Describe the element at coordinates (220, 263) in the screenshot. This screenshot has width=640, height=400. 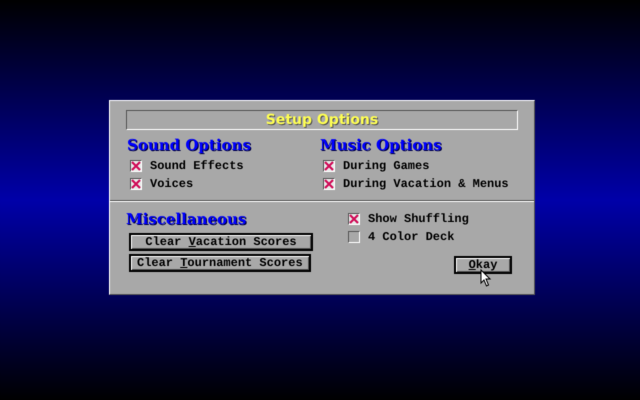
I see `clear-scores-button: Clear Tournament Scores` at that location.